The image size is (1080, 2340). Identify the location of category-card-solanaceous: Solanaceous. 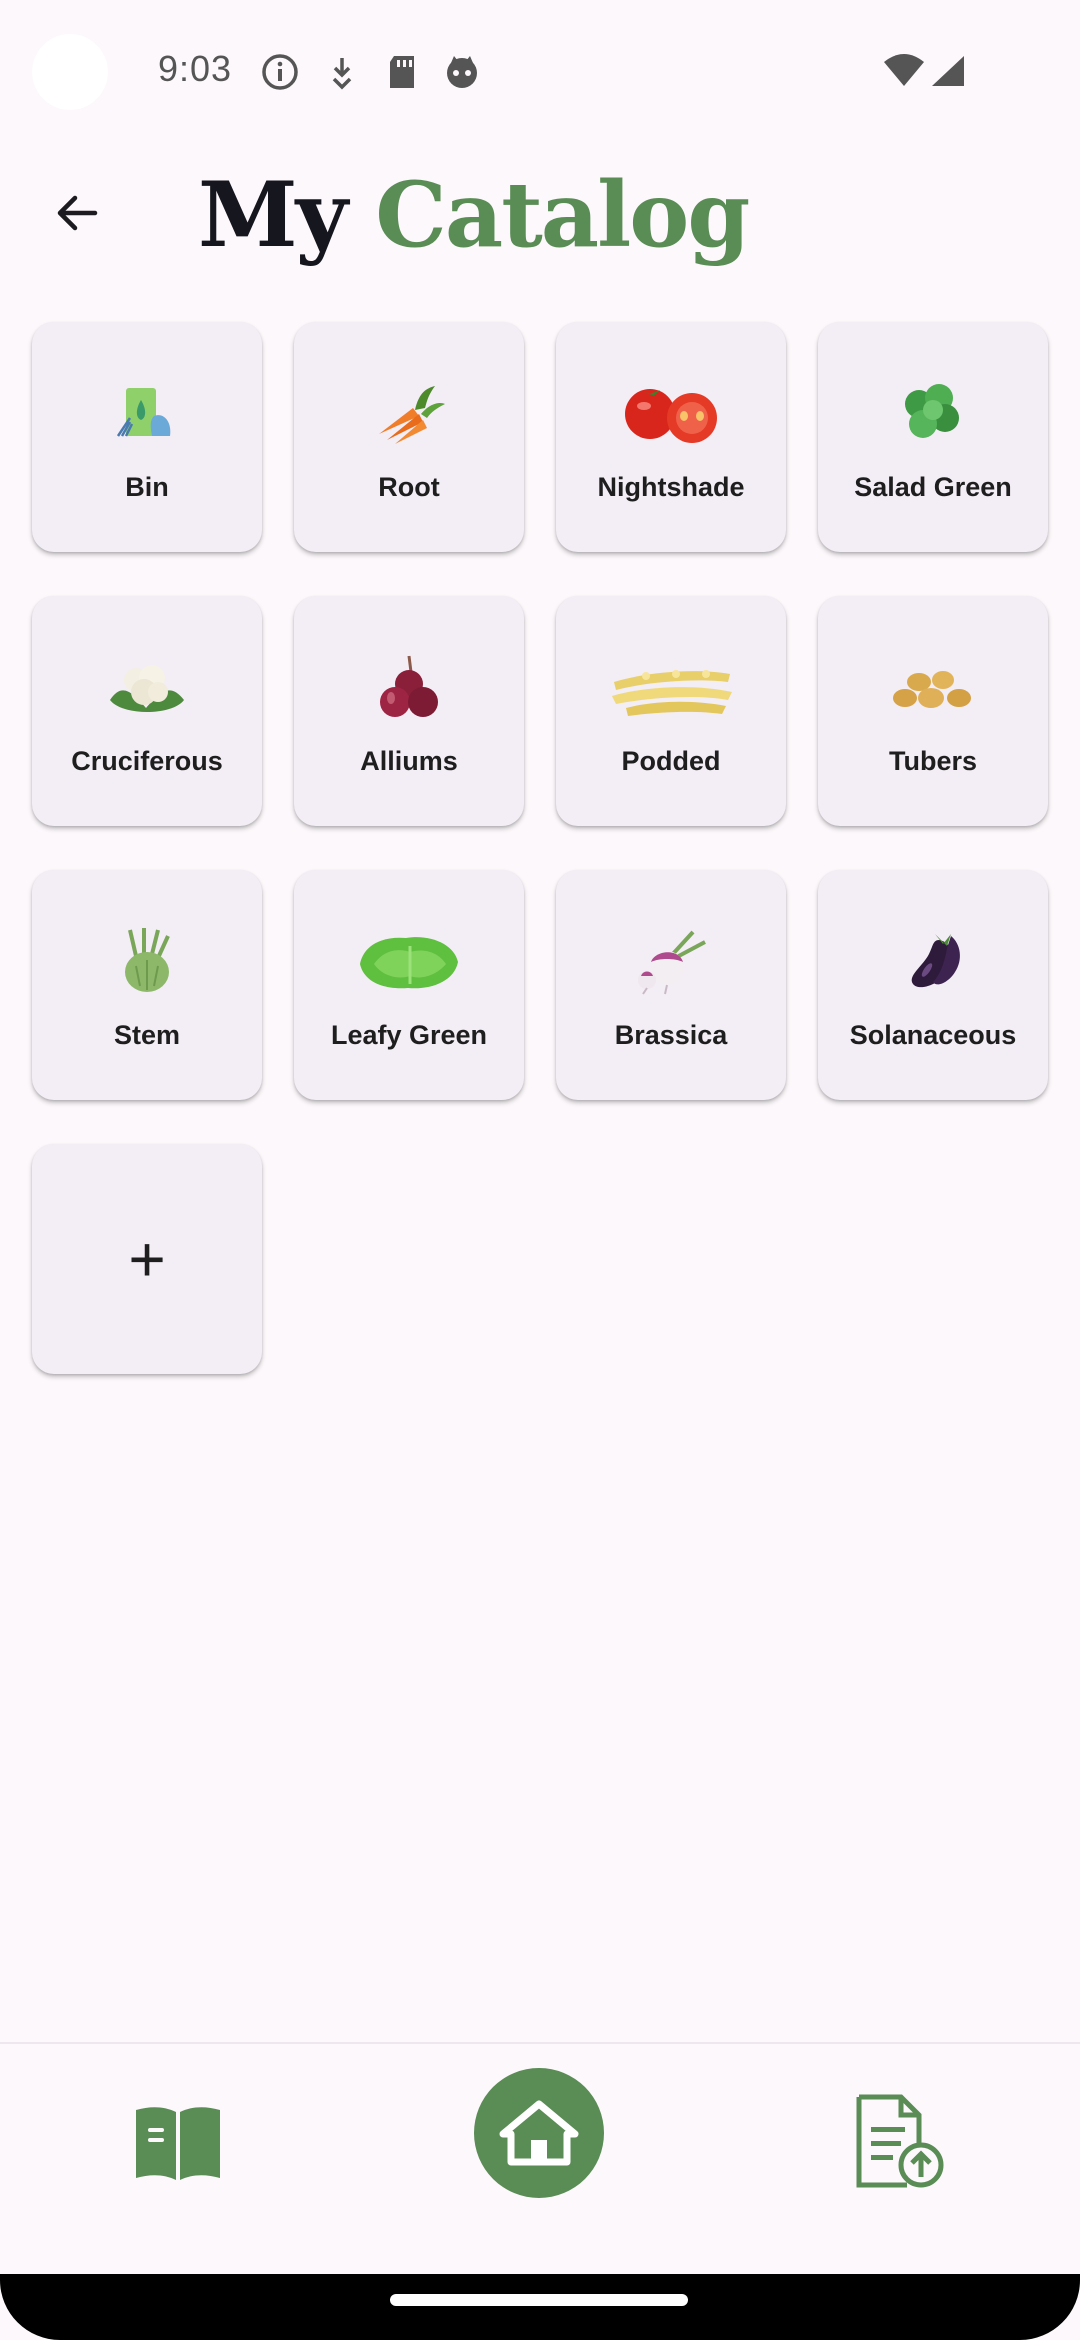
(933, 985).